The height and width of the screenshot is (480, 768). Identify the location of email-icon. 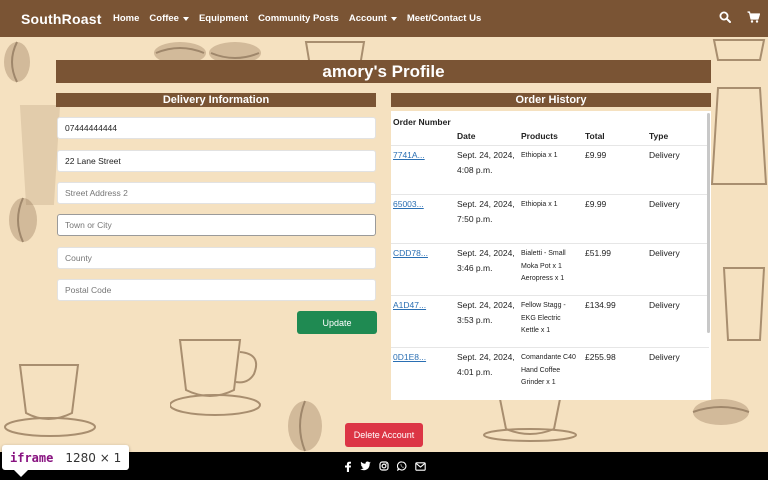
(420, 466).